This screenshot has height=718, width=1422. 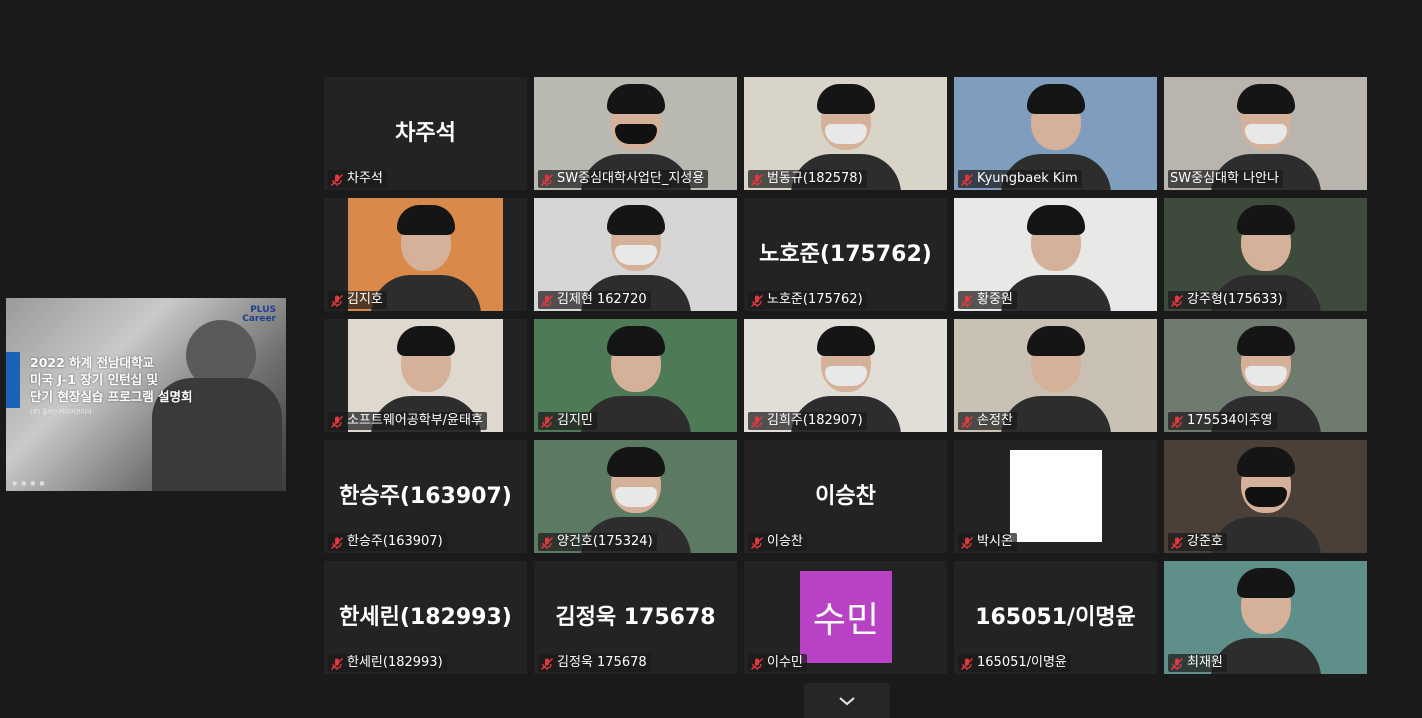 I want to click on participant-tile: 소프트웨어공학부/윤태후, so click(x=425, y=375).